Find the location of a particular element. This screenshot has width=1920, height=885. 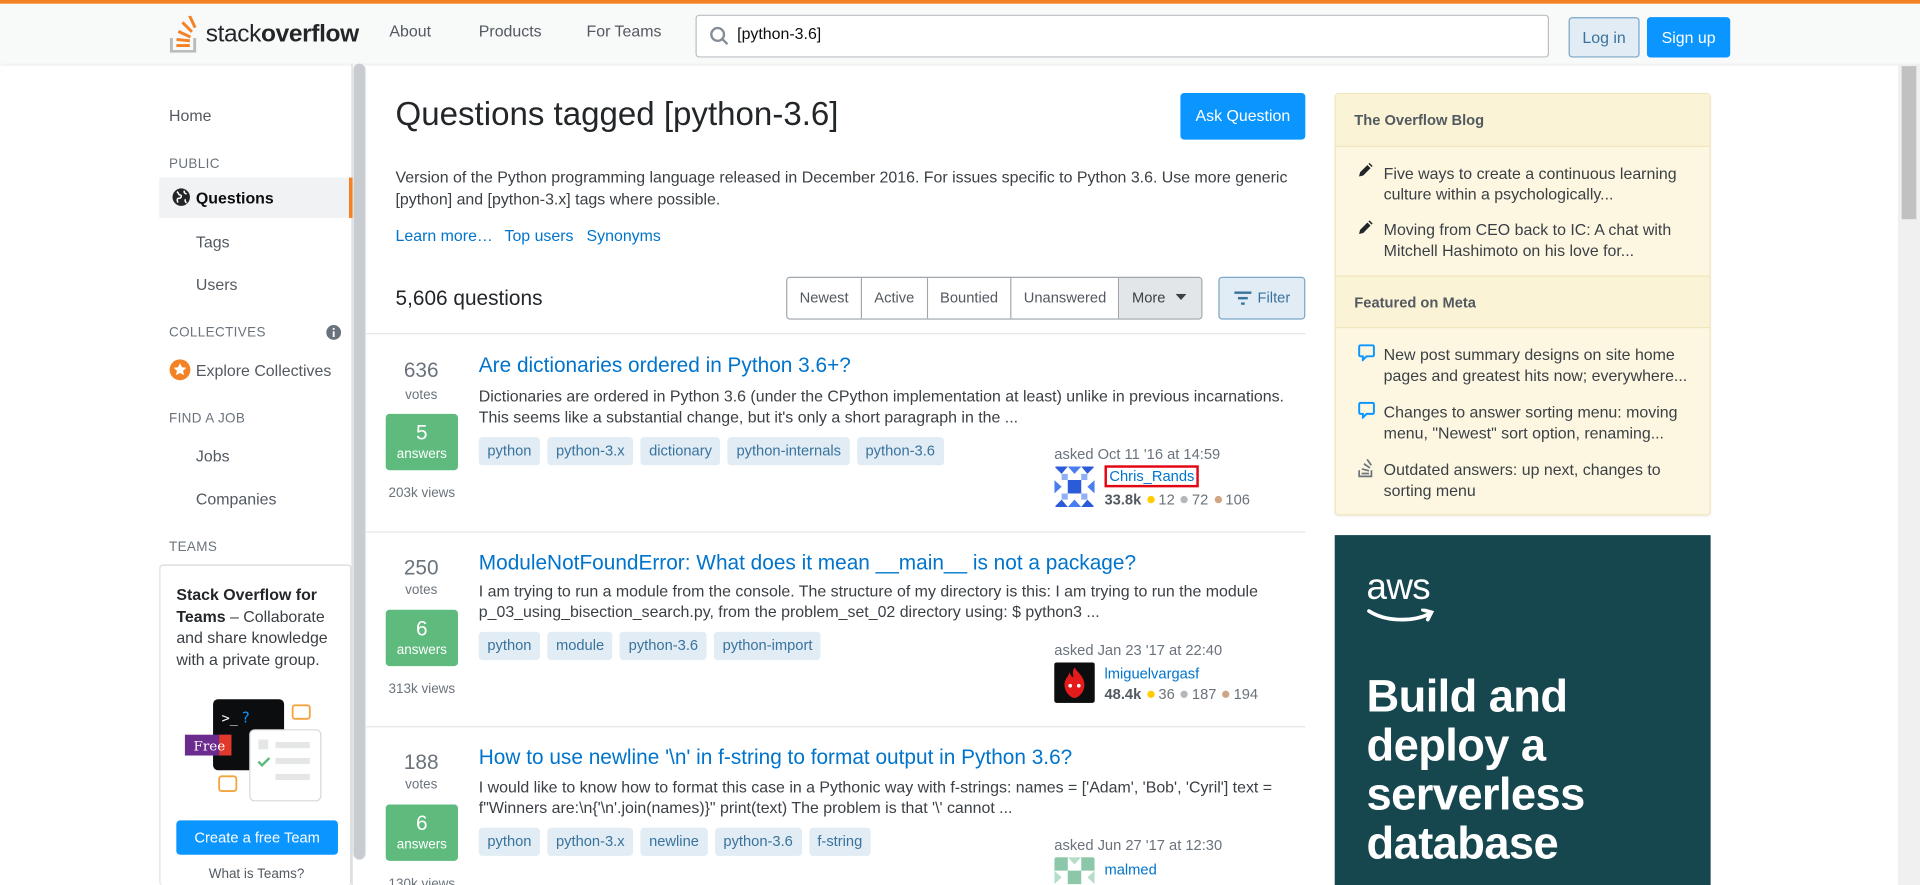

reputation-score: 48.4k is located at coordinates (1123, 694).